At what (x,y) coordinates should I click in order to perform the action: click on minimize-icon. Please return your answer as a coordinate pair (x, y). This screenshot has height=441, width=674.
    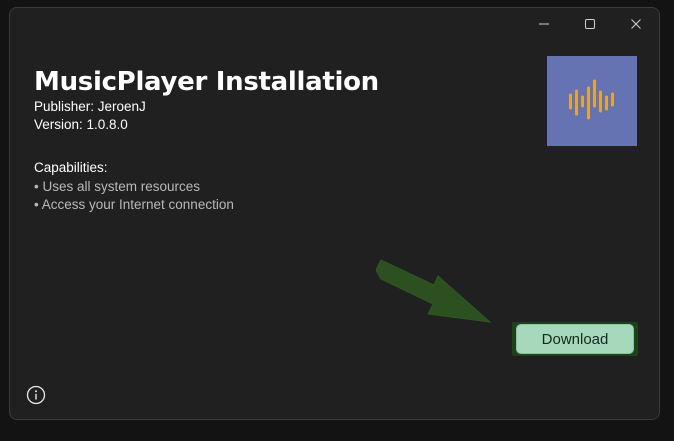
    Looking at the image, I should click on (544, 24).